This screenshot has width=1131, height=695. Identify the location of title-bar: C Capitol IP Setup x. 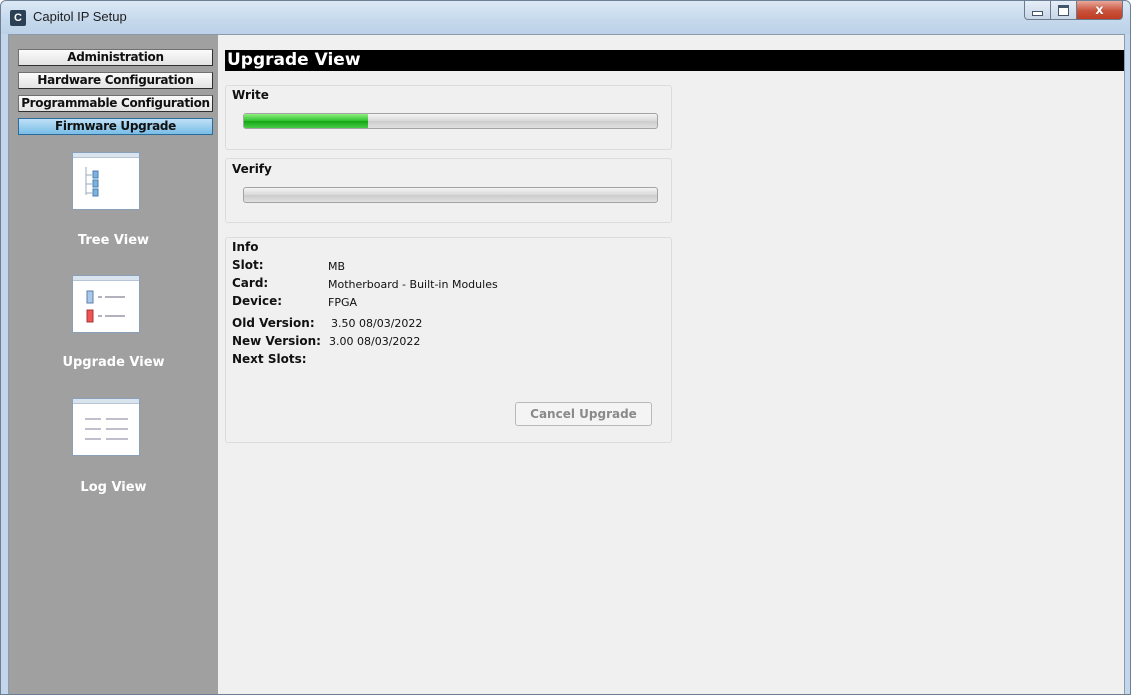
(565, 17).